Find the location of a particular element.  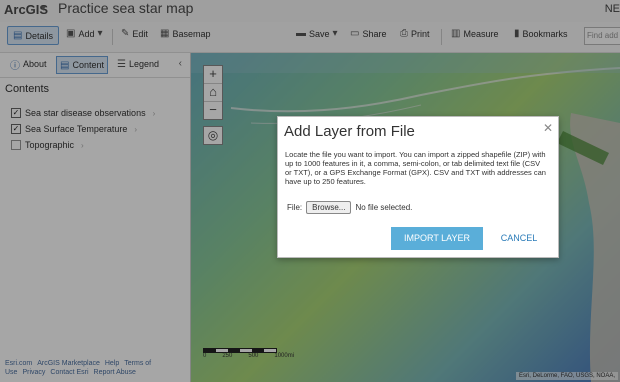

file-label: File: is located at coordinates (295, 207).